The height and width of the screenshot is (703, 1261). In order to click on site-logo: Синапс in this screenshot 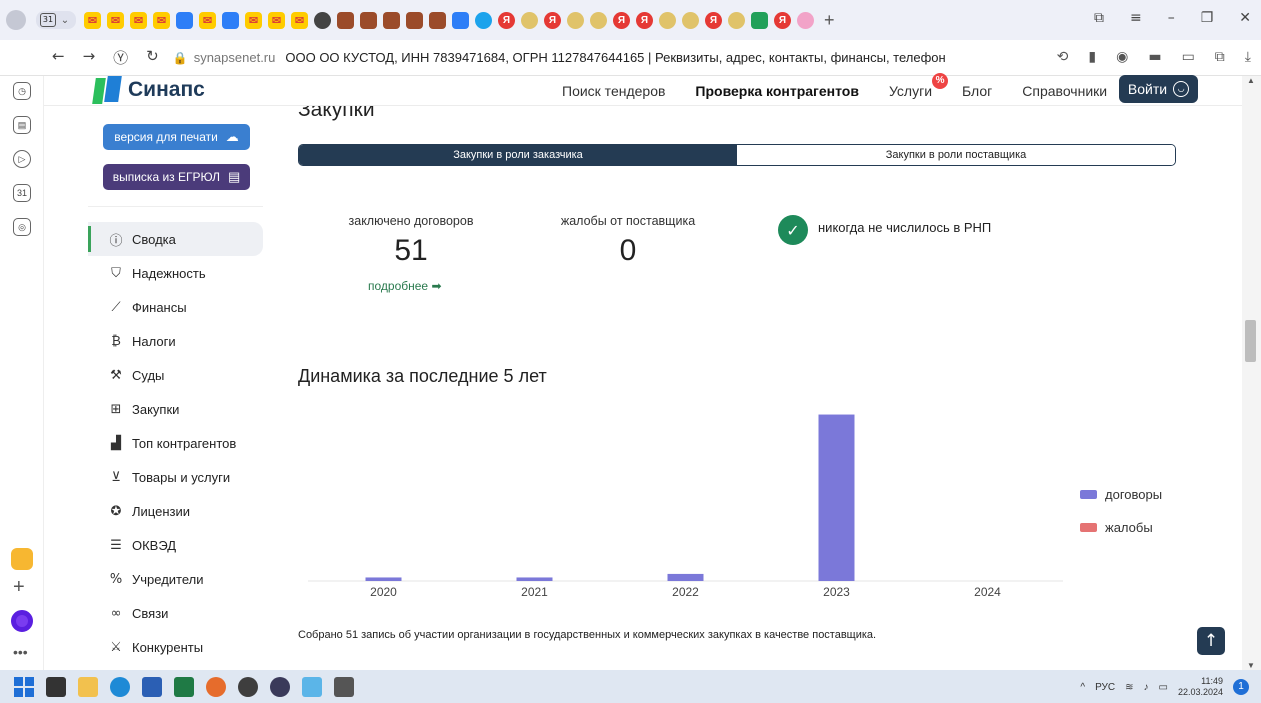, I will do `click(148, 90)`.